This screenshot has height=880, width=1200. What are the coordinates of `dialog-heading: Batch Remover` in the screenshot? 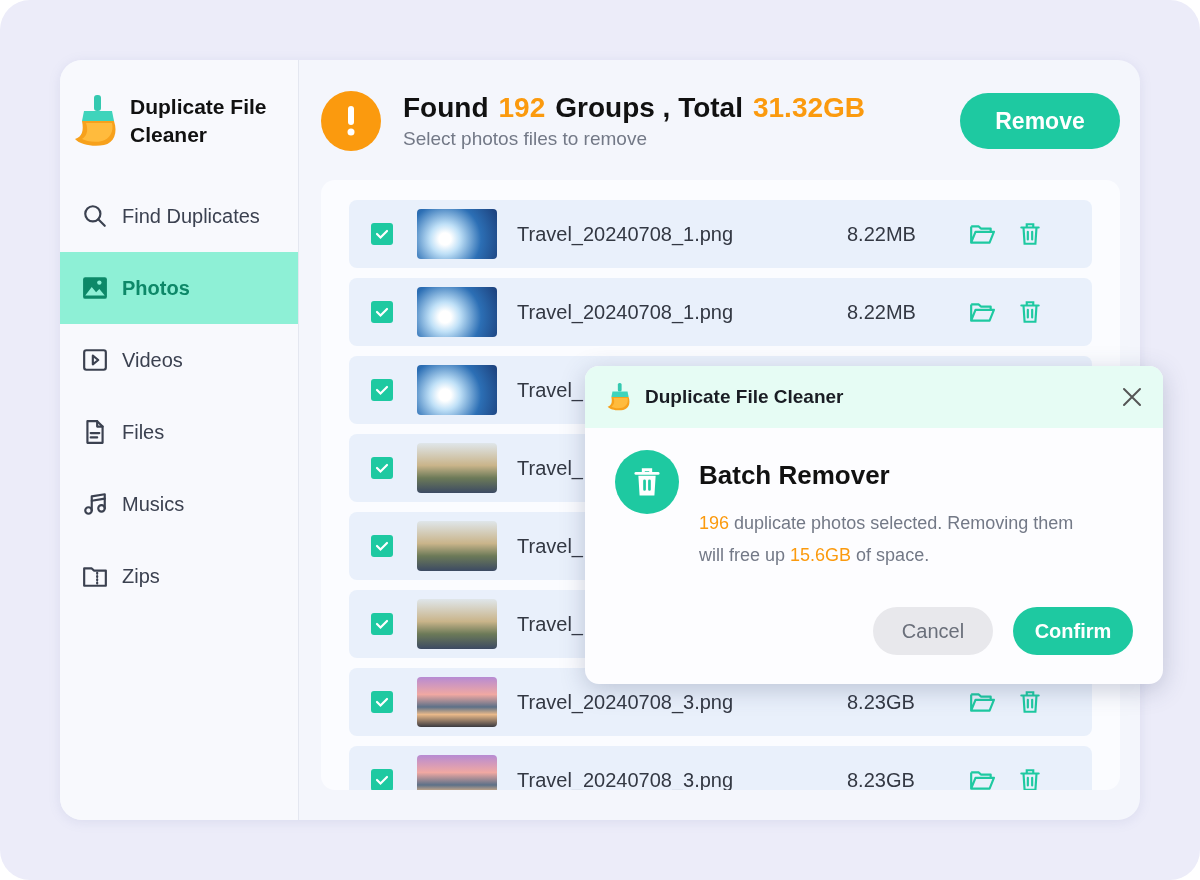 It's located at (795, 475).